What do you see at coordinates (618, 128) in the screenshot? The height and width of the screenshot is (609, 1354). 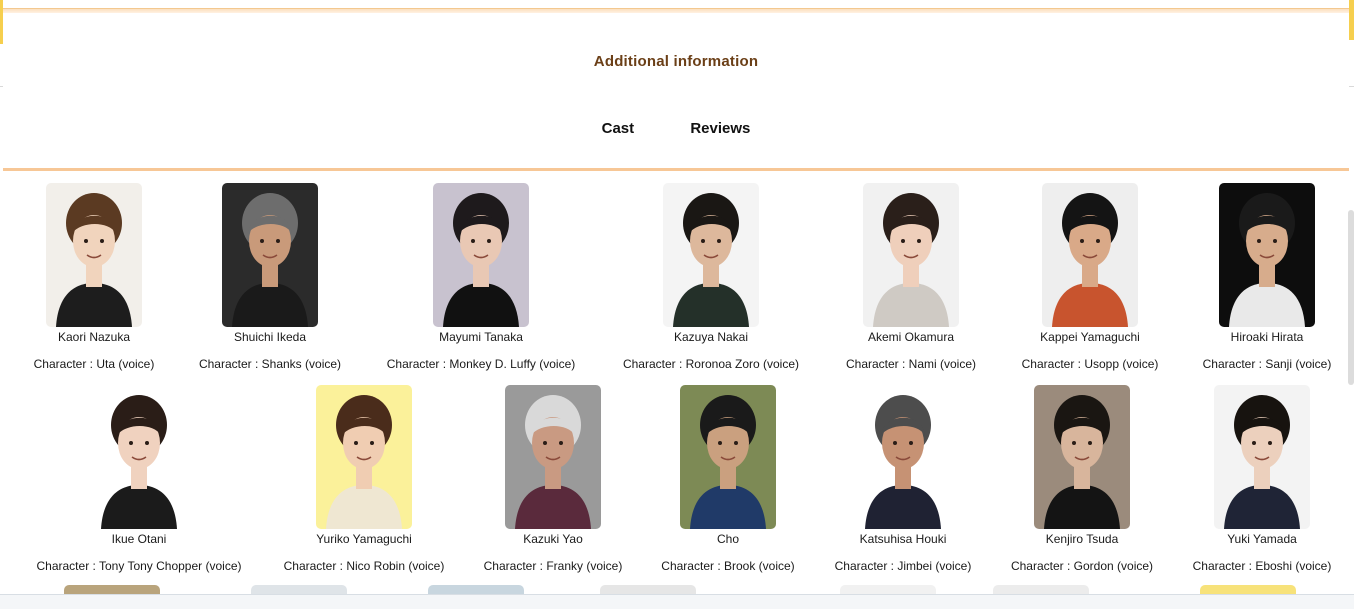 I see `tab-cast: Cast` at bounding box center [618, 128].